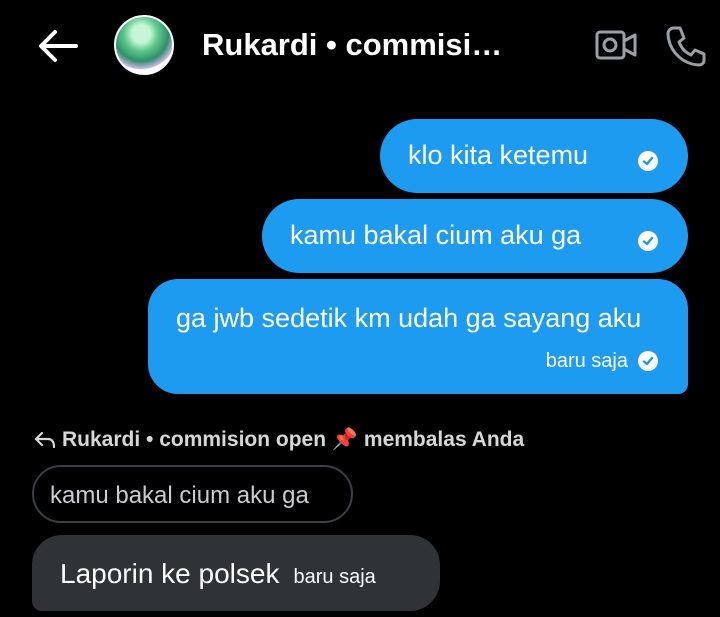 The image size is (720, 617). I want to click on message-text: klo kita ketemu, so click(498, 155).